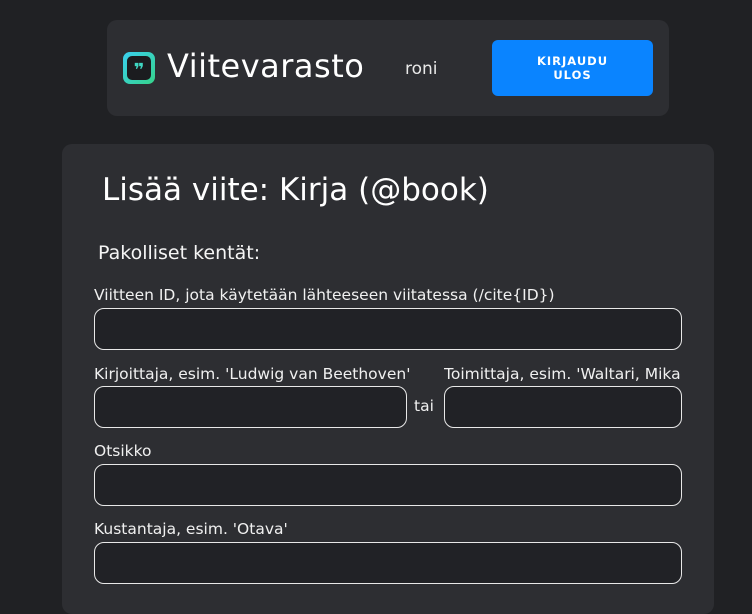 The width and height of the screenshot is (752, 614). What do you see at coordinates (388, 68) in the screenshot?
I see `app-header: ❞ Viitevarasto roni KIRJAUDU ULOS` at bounding box center [388, 68].